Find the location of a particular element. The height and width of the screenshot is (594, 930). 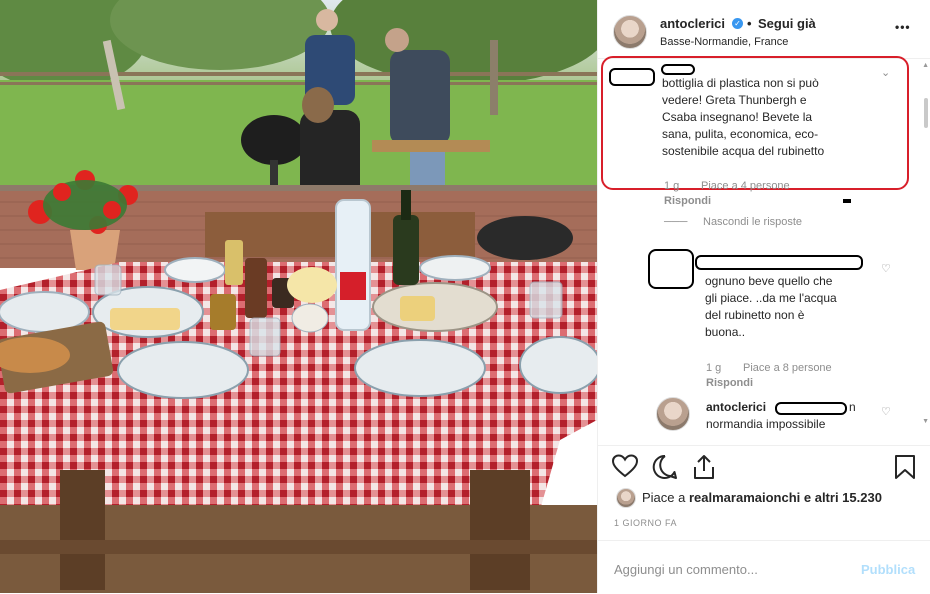

likes-summary: Piace a realmaramaionchi e altri 15.230 is located at coordinates (762, 497).